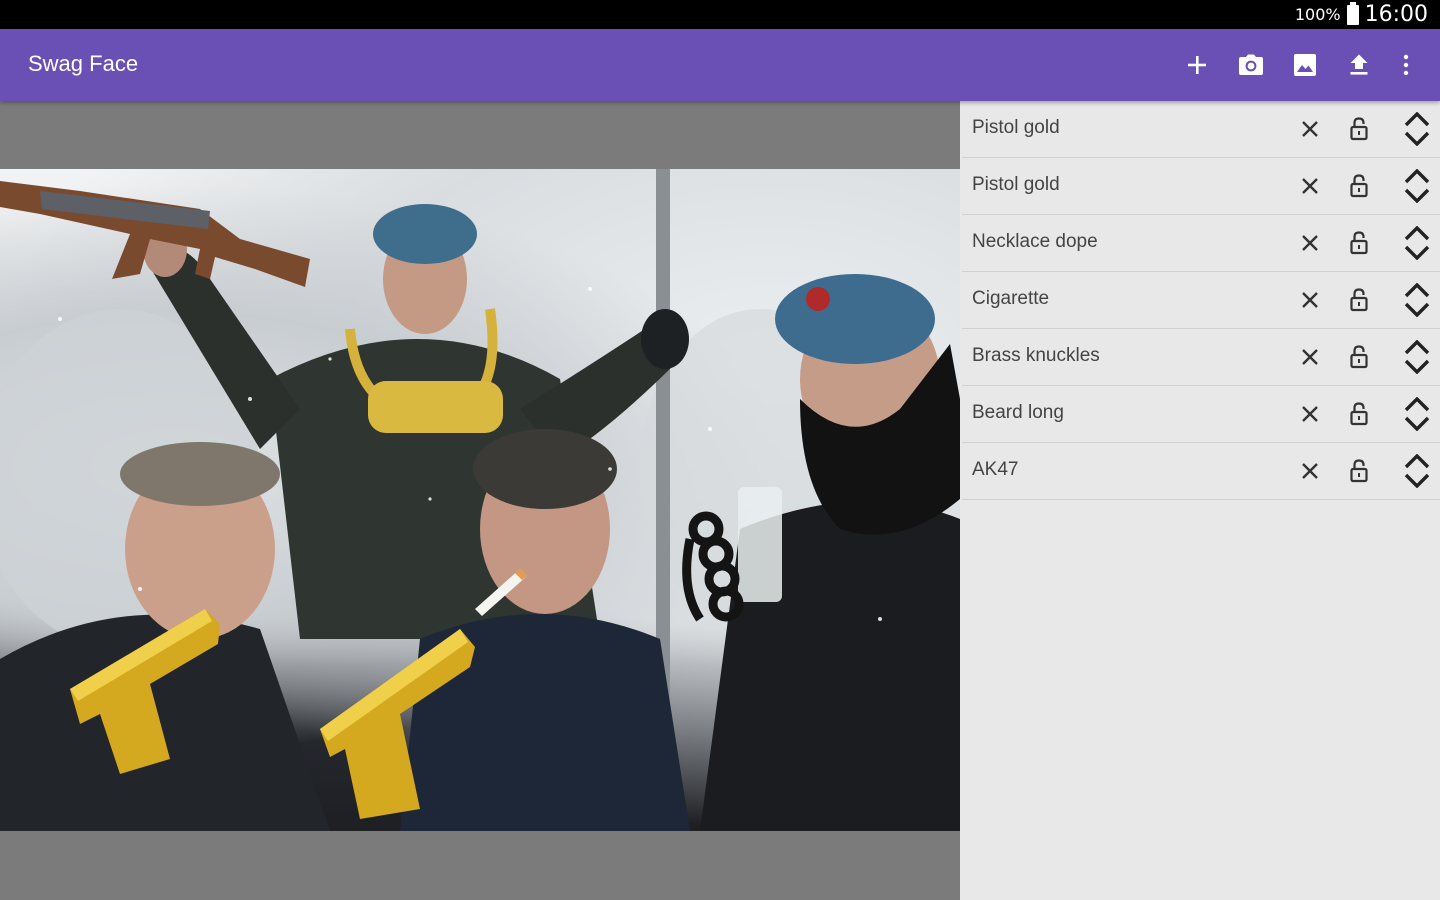 This screenshot has height=900, width=1440. I want to click on add-icon, so click(1197, 65).